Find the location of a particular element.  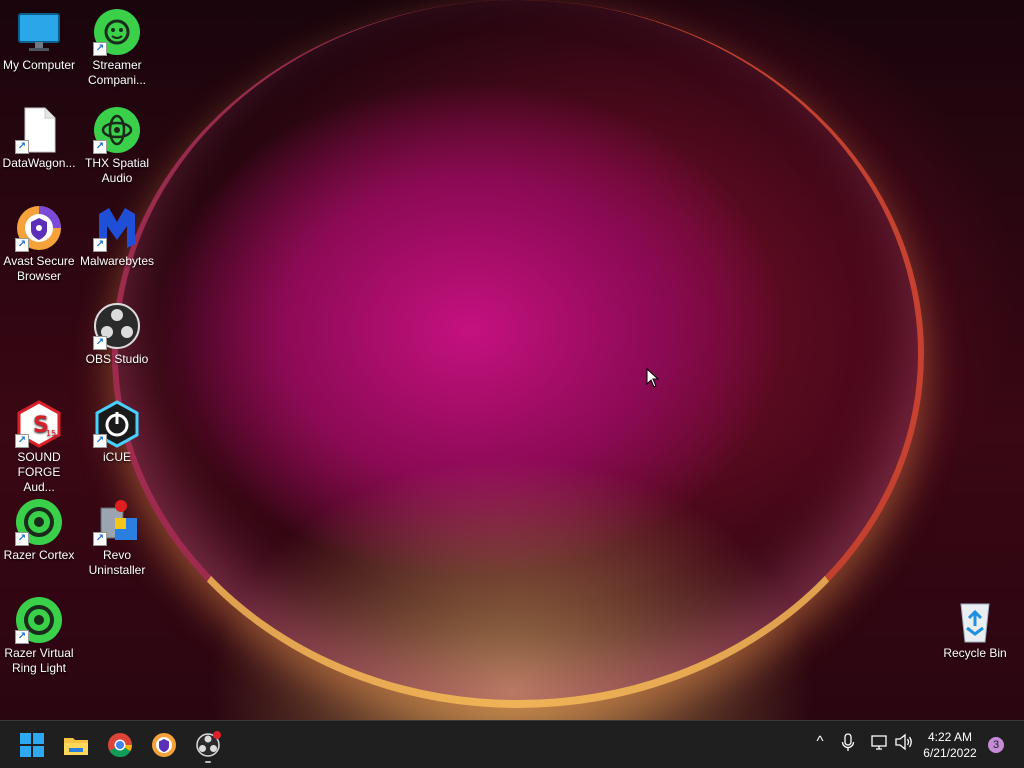

desktop-icon-label: Malwarebytes is located at coordinates (117, 261).